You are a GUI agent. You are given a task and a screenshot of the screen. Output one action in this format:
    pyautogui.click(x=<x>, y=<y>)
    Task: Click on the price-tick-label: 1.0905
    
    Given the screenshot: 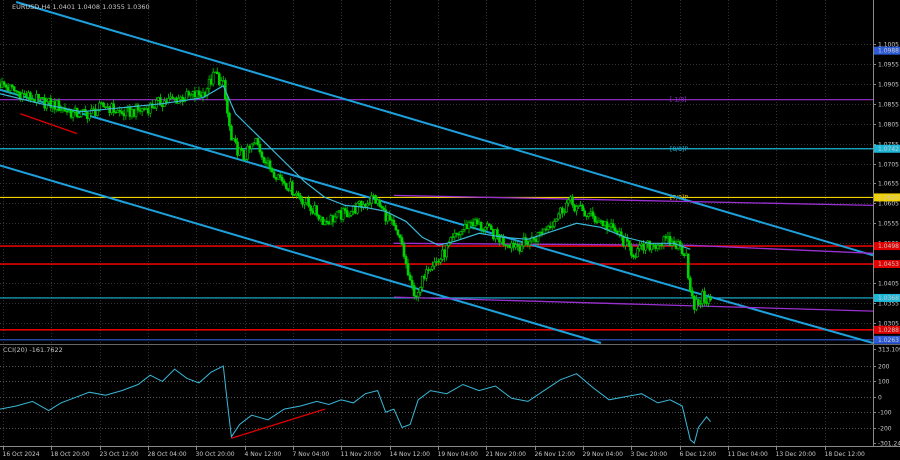 What is the action you would take?
    pyautogui.click(x=888, y=85)
    